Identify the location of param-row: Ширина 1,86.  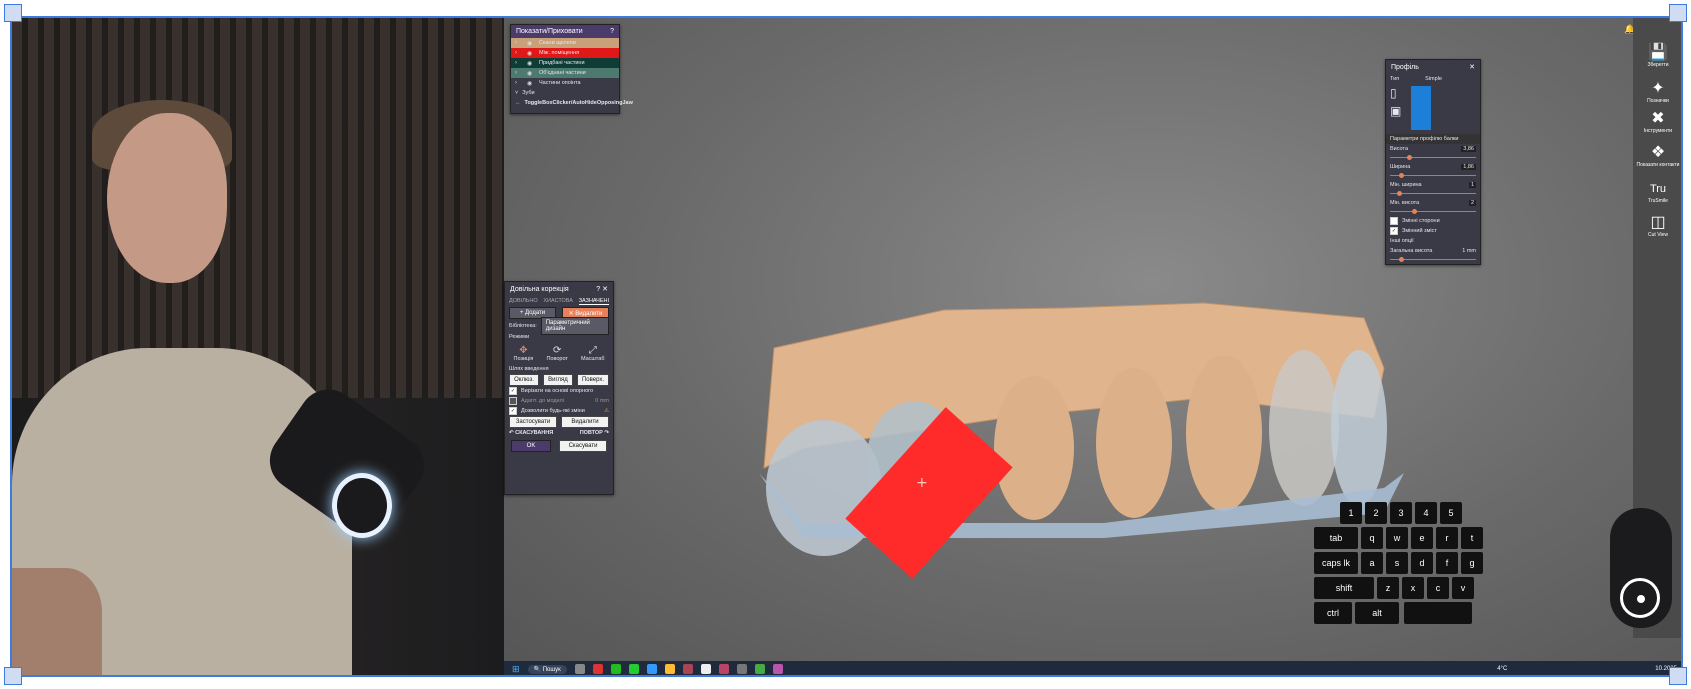
(1433, 167).